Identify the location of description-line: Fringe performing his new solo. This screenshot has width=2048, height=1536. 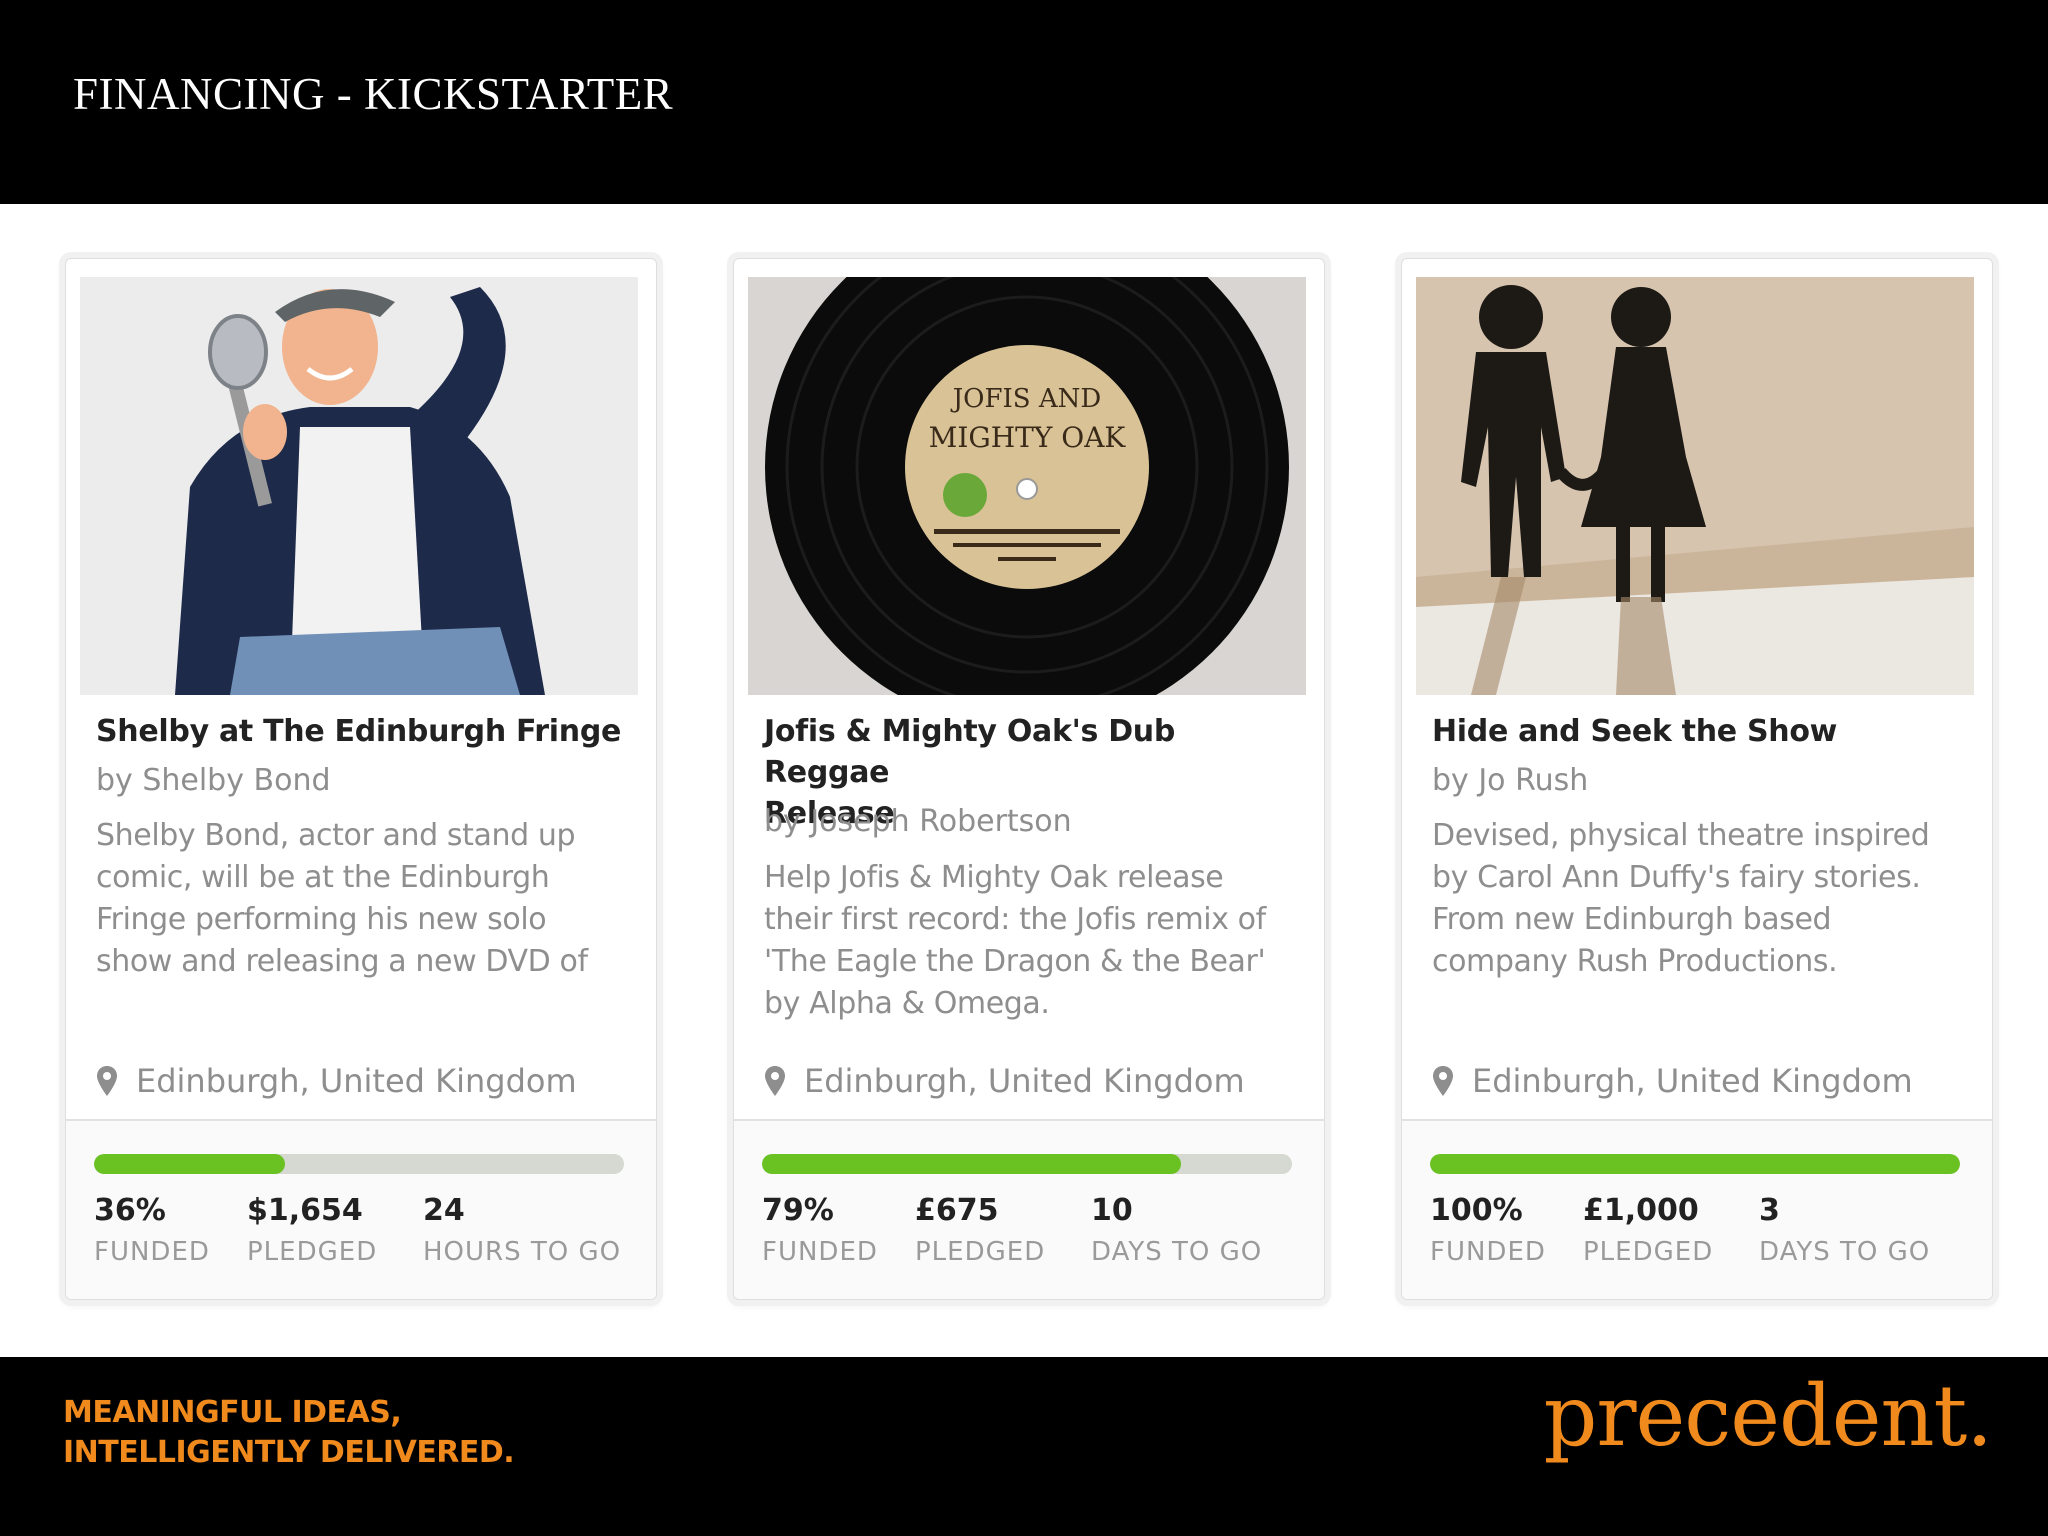
(321, 919).